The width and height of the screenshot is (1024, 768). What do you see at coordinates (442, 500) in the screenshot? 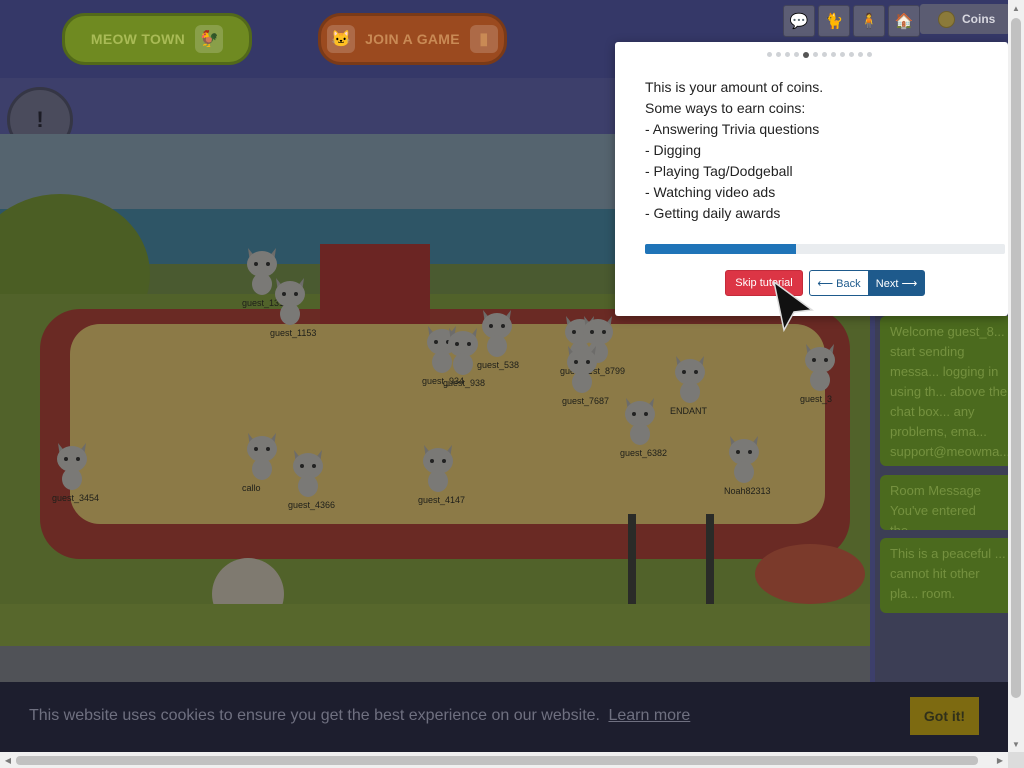
I see `player-name-label: guest_4147` at bounding box center [442, 500].